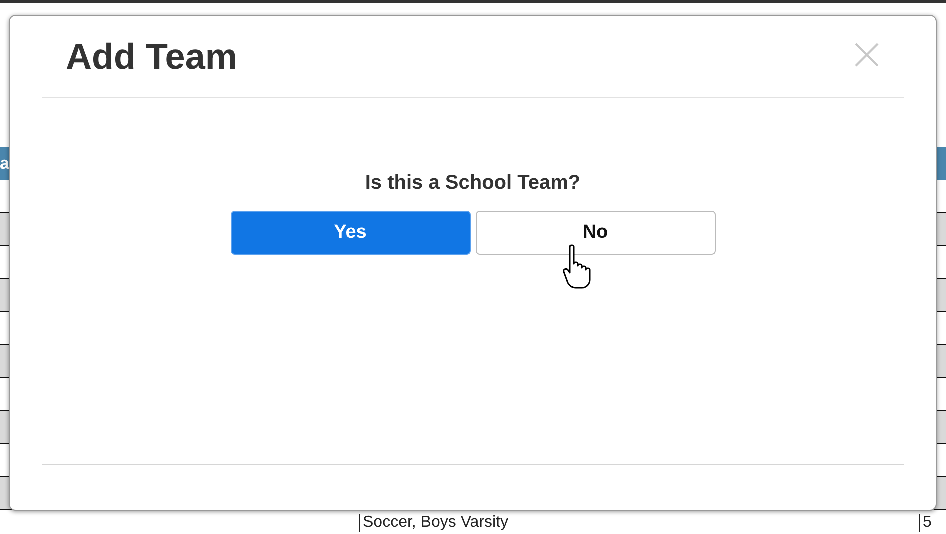 The width and height of the screenshot is (946, 534). What do you see at coordinates (434, 523) in the screenshot?
I see `table-cell: Soccer, Boys Varsity` at bounding box center [434, 523].